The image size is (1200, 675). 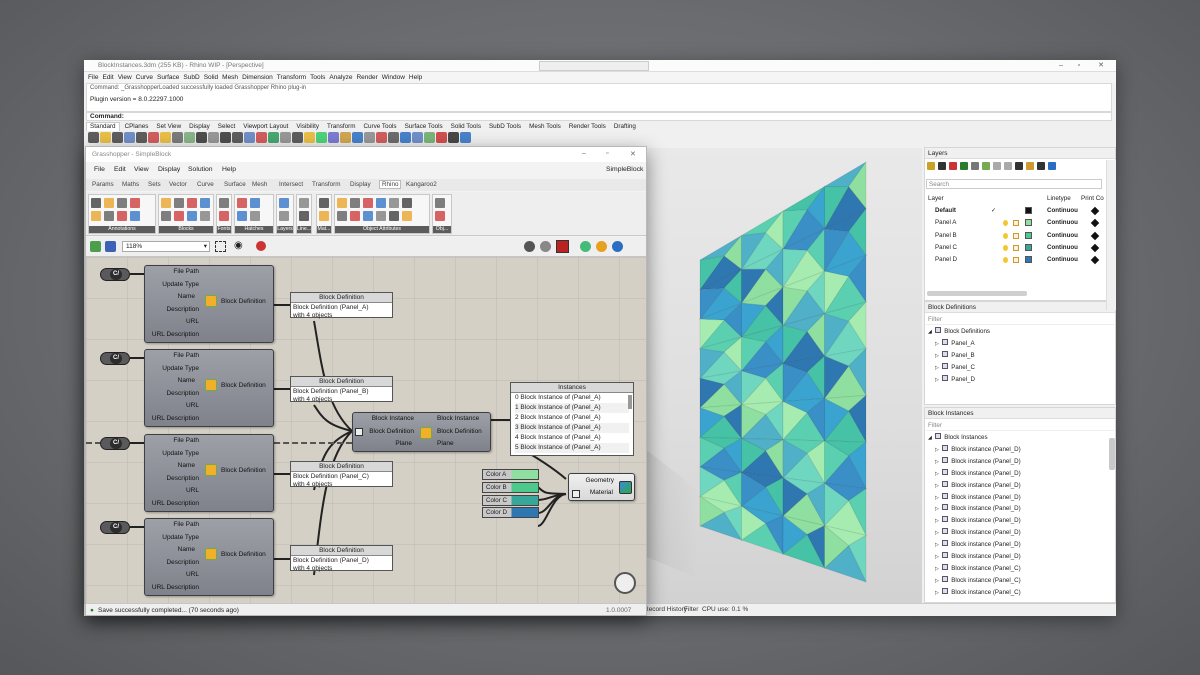 I want to click on color-swatch: Color D, so click(x=510, y=513).